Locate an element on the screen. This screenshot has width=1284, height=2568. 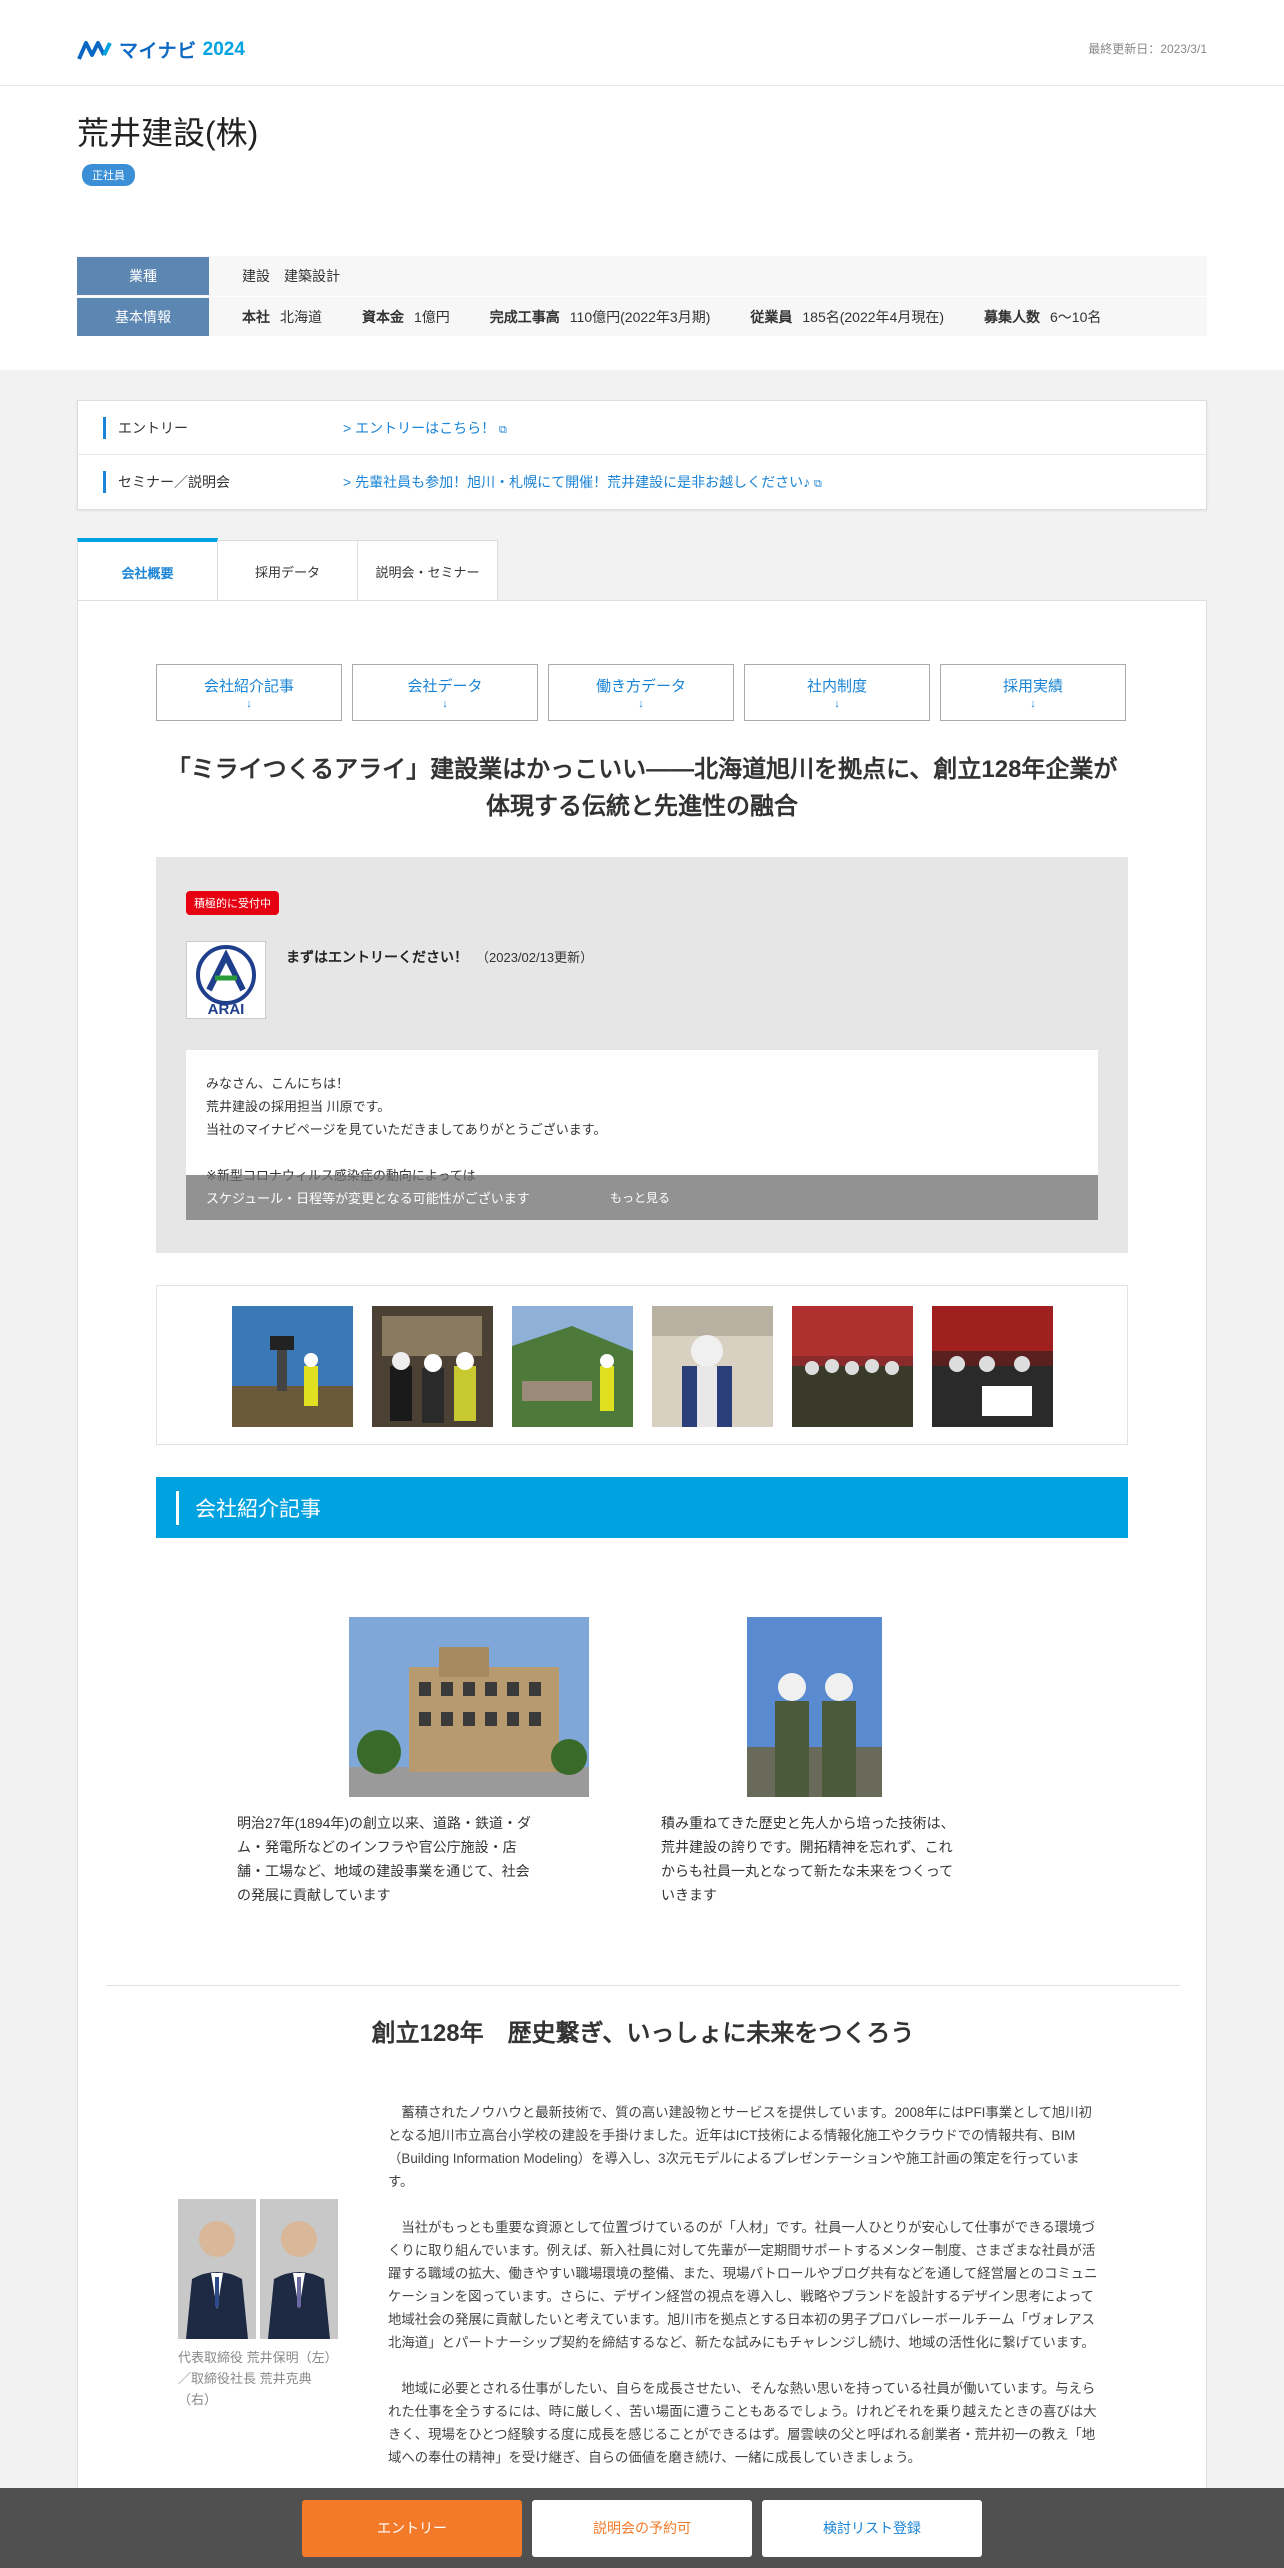
industry-label: 業種 is located at coordinates (143, 276).